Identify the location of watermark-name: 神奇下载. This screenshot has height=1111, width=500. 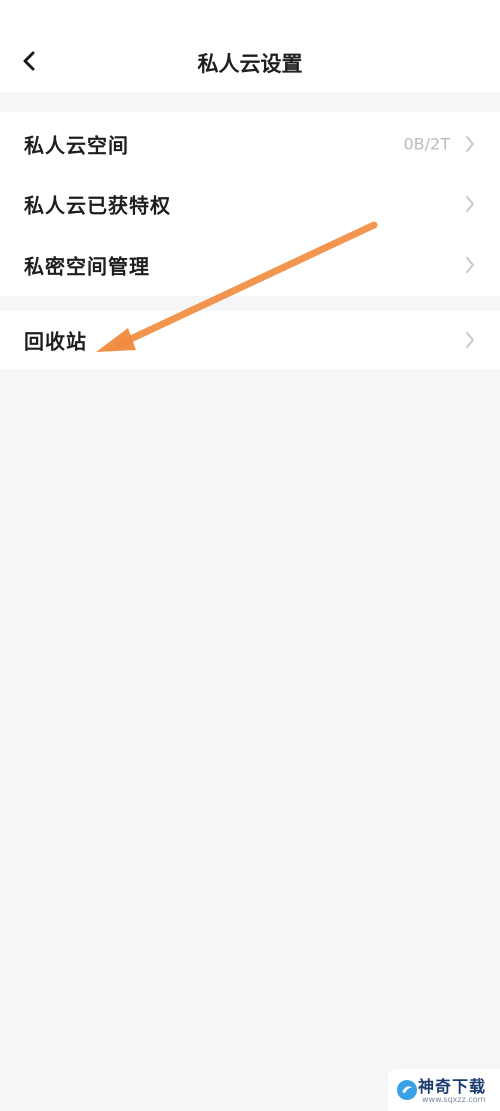
(452, 1086).